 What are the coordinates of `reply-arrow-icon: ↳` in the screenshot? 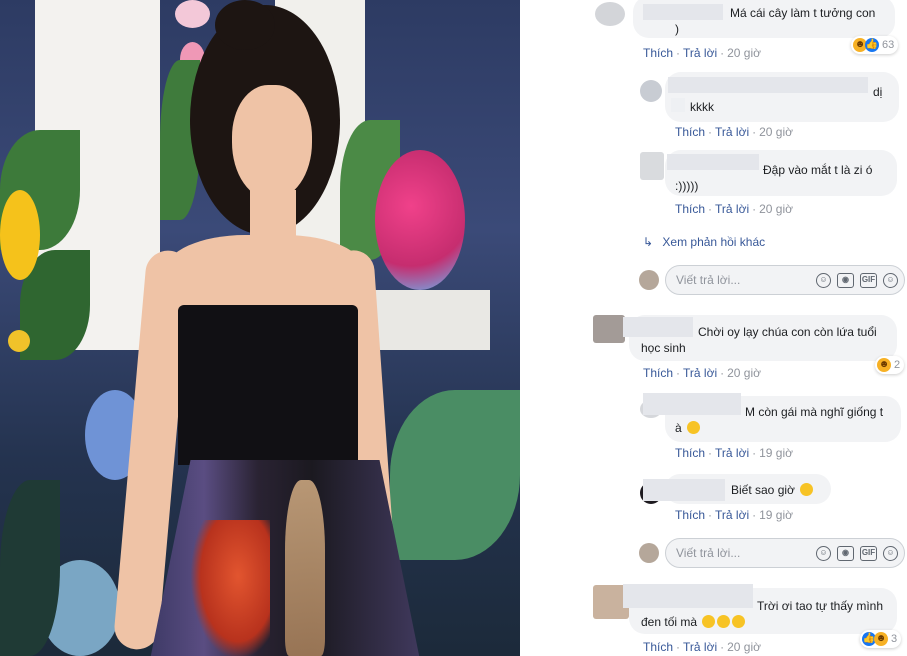 It's located at (648, 242).